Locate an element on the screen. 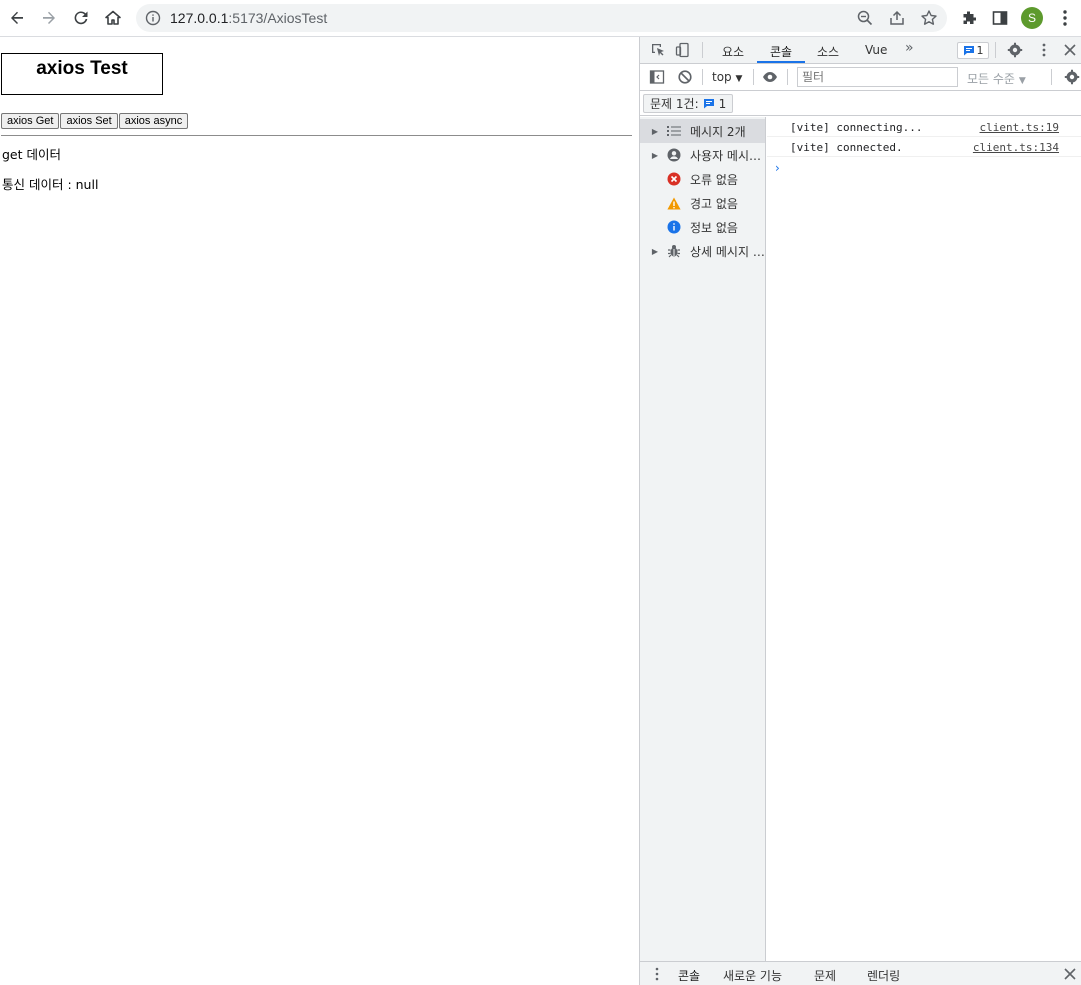 Image resolution: width=1081 pixels, height=985 pixels. log-source-link: client.ts:19 is located at coordinates (1019, 127).